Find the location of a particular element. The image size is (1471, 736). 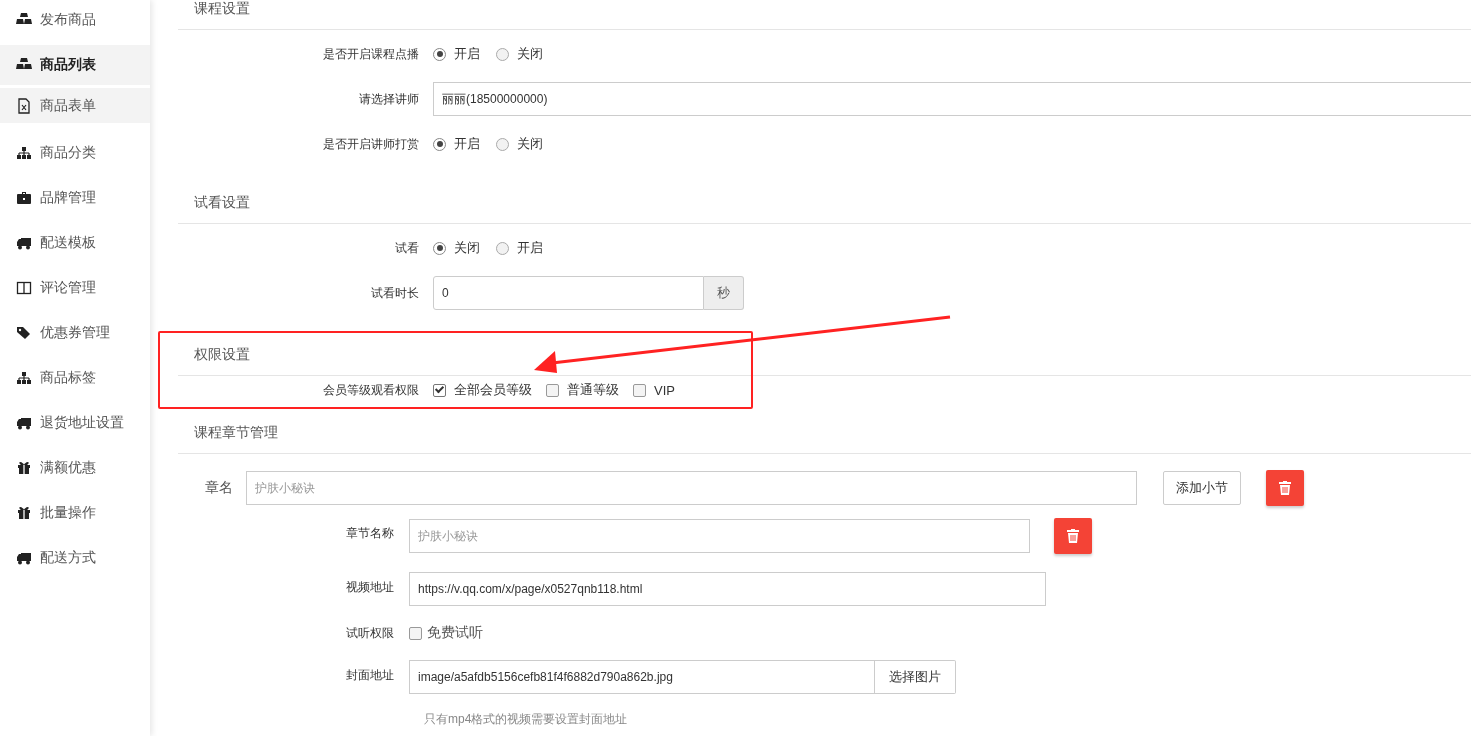

sidebar-item: 评论管理 is located at coordinates (75, 287).